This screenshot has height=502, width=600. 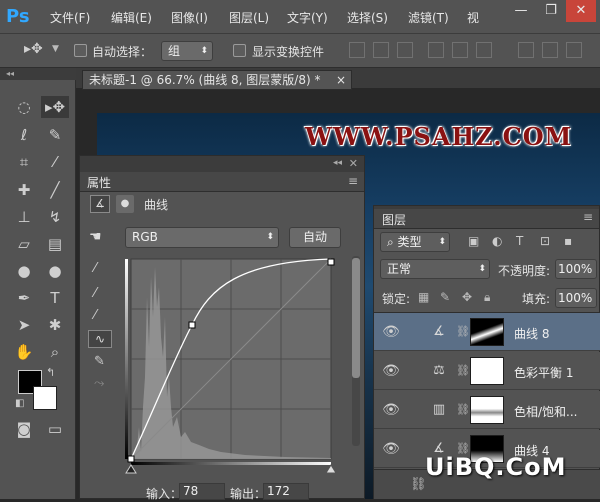 I want to click on layer-row-color-balance-1: 👁︎ ⚖ ⛓︎ 色彩平衡 1, so click(x=487, y=371).